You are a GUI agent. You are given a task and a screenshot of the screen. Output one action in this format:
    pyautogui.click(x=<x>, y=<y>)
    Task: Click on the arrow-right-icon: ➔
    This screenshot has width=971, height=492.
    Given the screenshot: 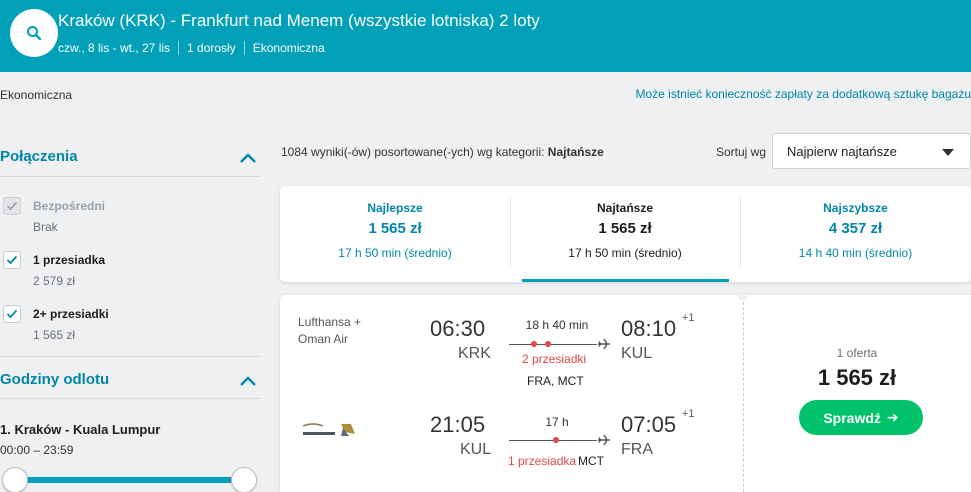 What is the action you would take?
    pyautogui.click(x=892, y=417)
    